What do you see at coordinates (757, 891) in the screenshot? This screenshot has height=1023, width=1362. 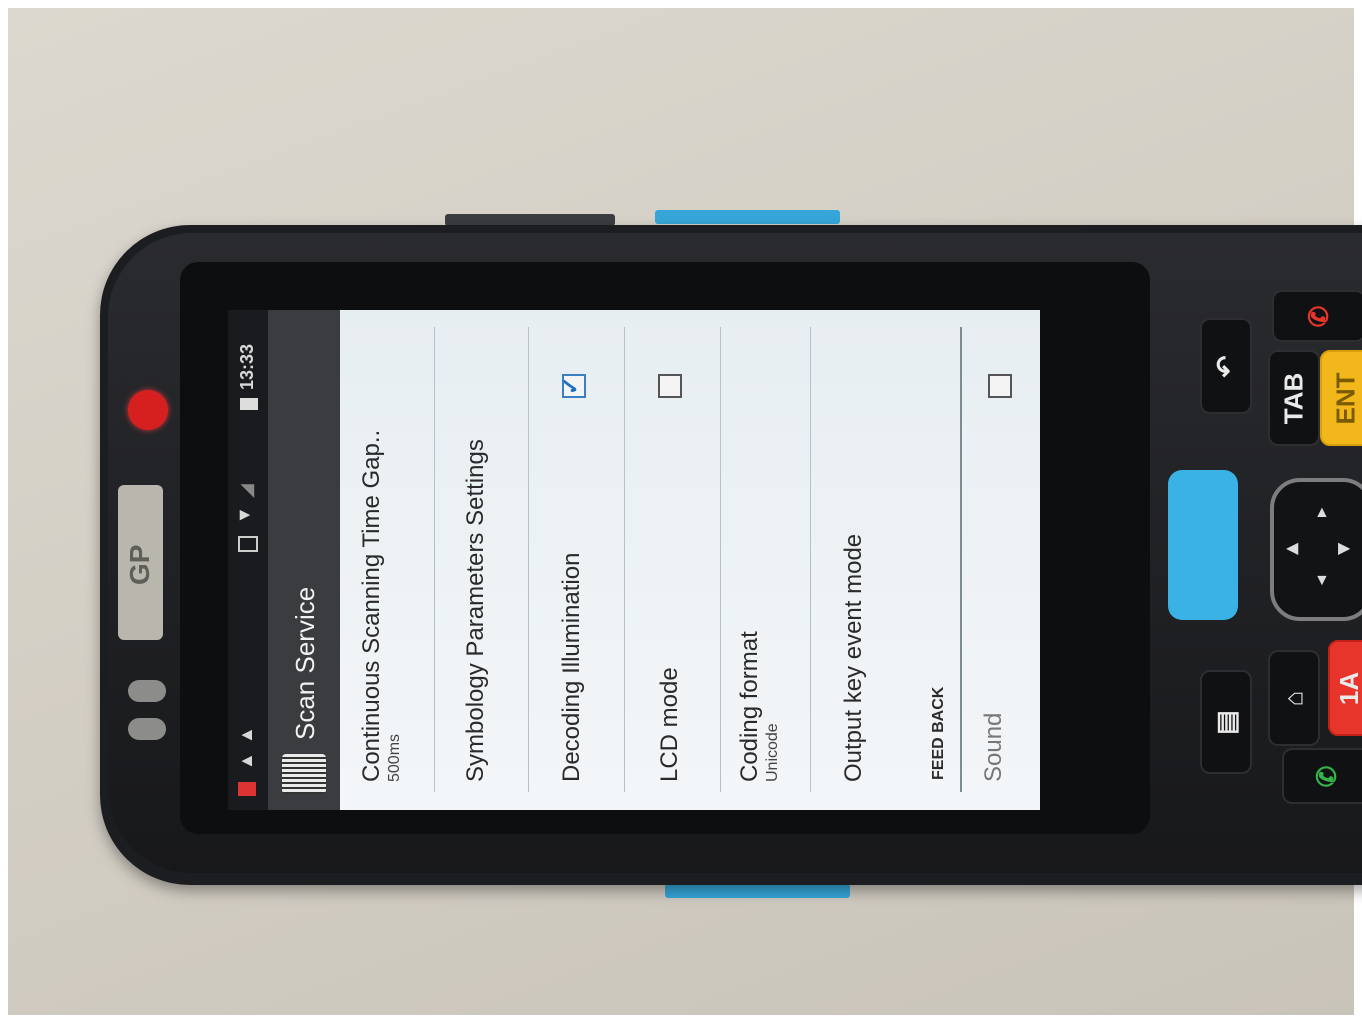 I see `side-scan-button-bottom` at bounding box center [757, 891].